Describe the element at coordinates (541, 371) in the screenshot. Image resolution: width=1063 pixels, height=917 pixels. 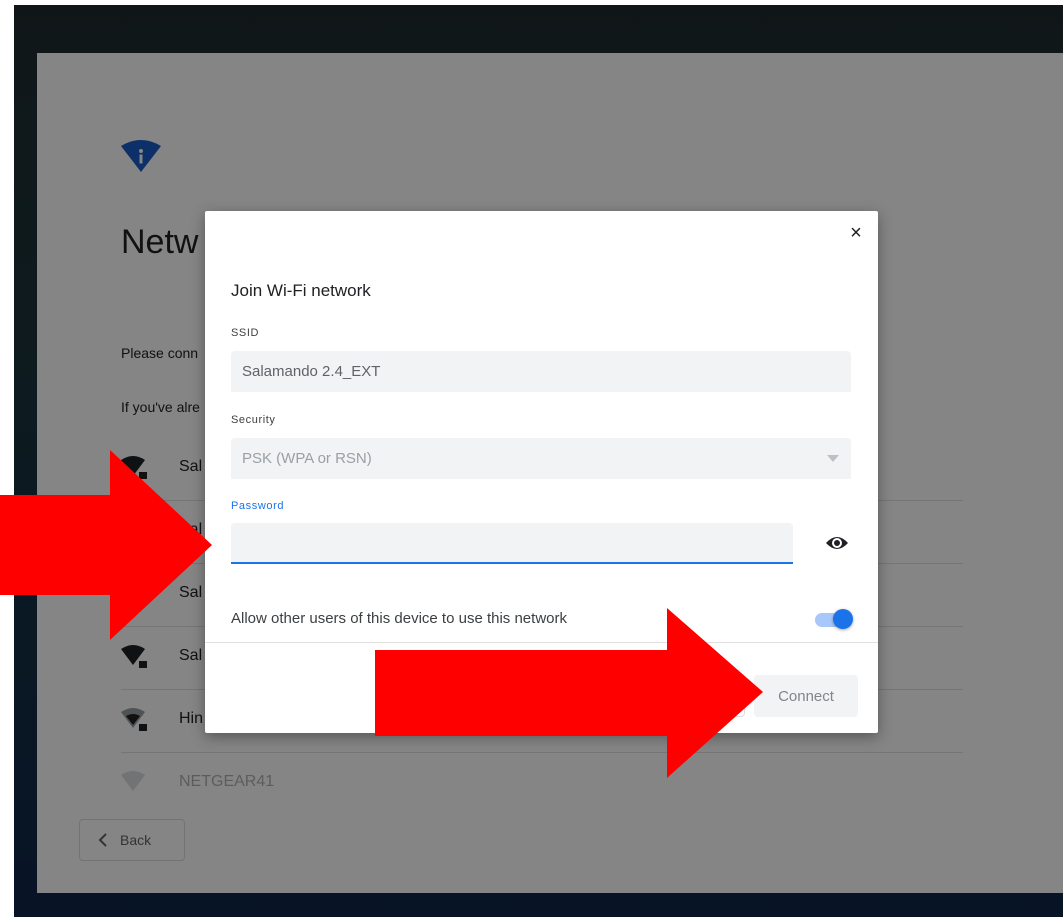
I see `ssid-field: Salamando 2.4_EXT` at that location.